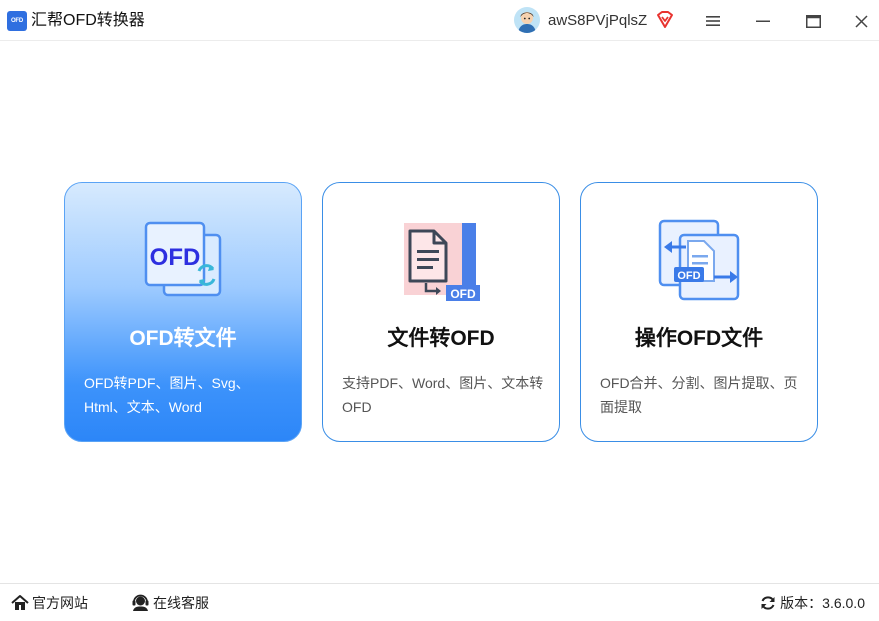 This screenshot has width=879, height=621. What do you see at coordinates (768, 603) in the screenshot?
I see `refresh-icon` at bounding box center [768, 603].